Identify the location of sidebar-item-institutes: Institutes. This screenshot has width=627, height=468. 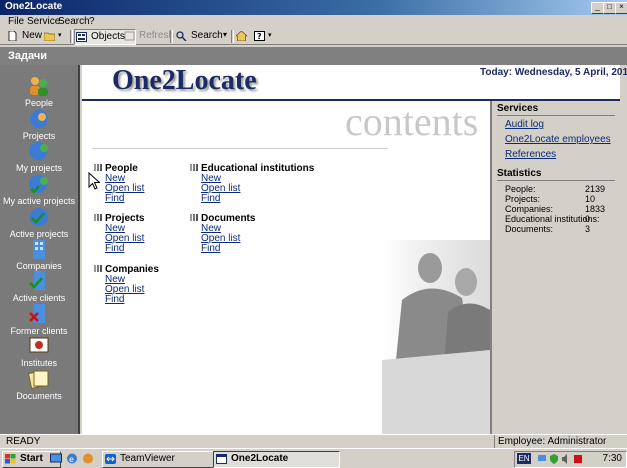
(39, 351).